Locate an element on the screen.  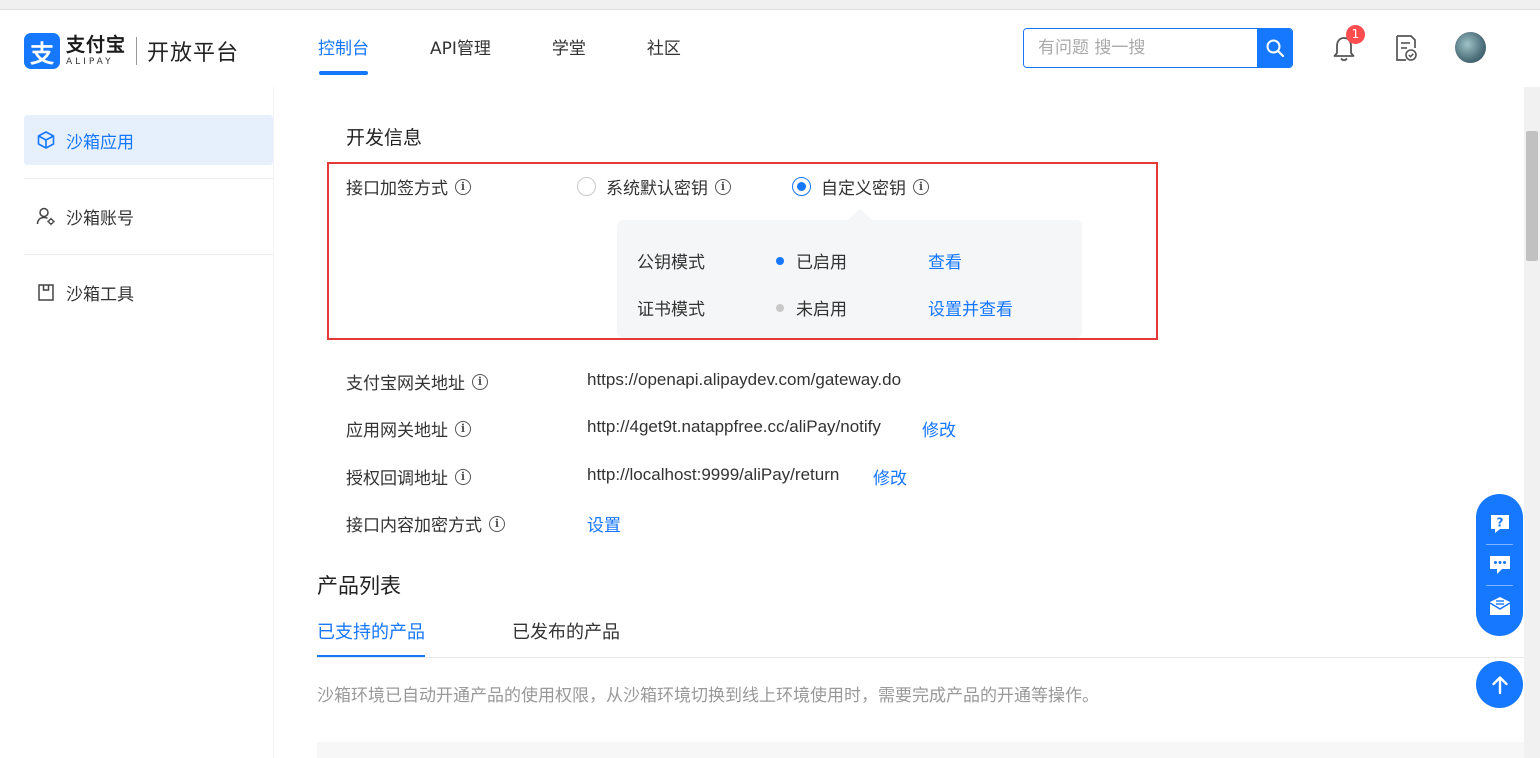
help-button: ? is located at coordinates (1499, 524).